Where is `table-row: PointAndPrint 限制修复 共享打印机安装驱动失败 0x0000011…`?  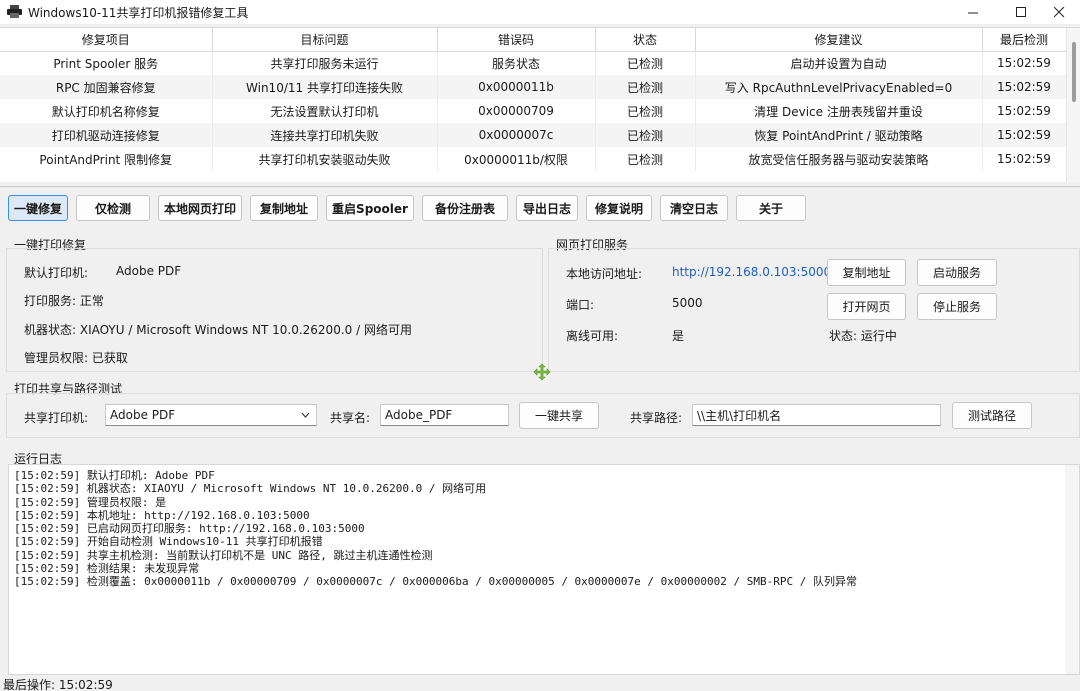 table-row: PointAndPrint 限制修复 共享打印机安装驱动失败 0x0000011… is located at coordinates (533, 159).